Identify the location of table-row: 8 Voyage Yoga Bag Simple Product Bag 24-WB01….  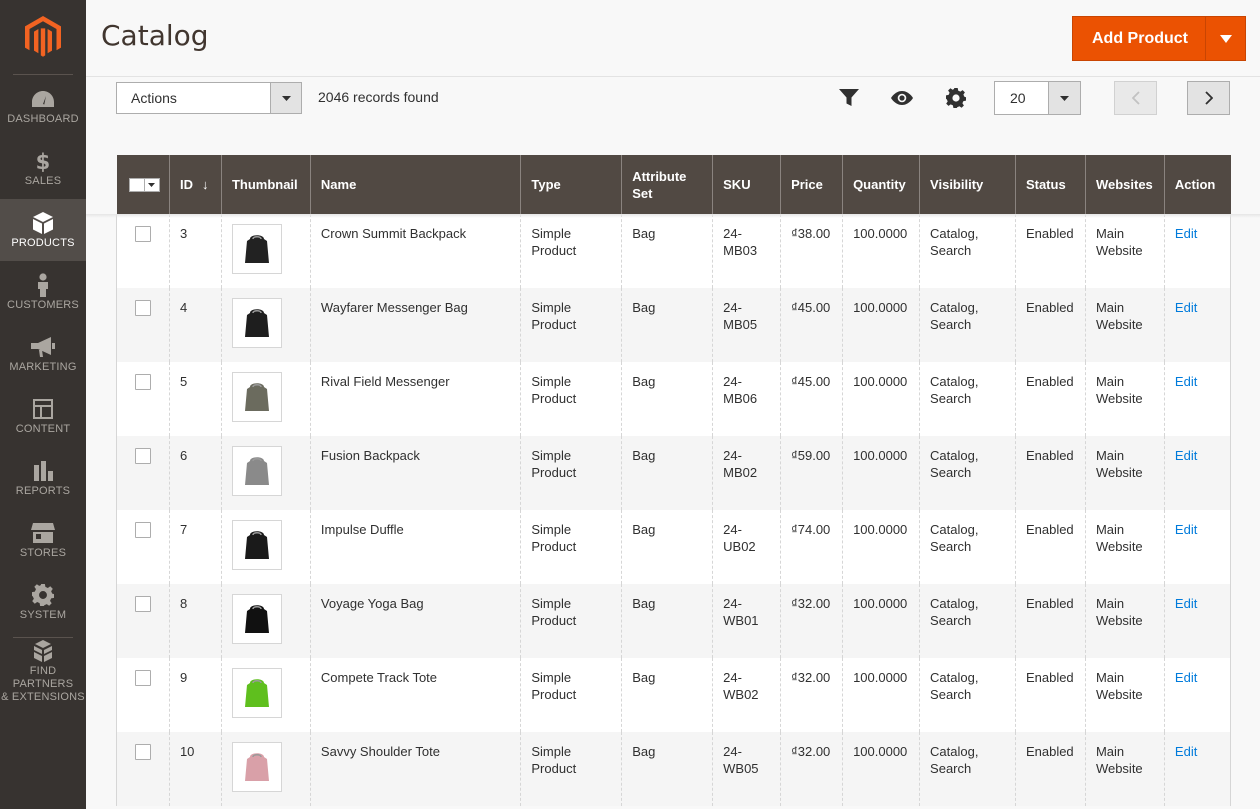
(674, 621).